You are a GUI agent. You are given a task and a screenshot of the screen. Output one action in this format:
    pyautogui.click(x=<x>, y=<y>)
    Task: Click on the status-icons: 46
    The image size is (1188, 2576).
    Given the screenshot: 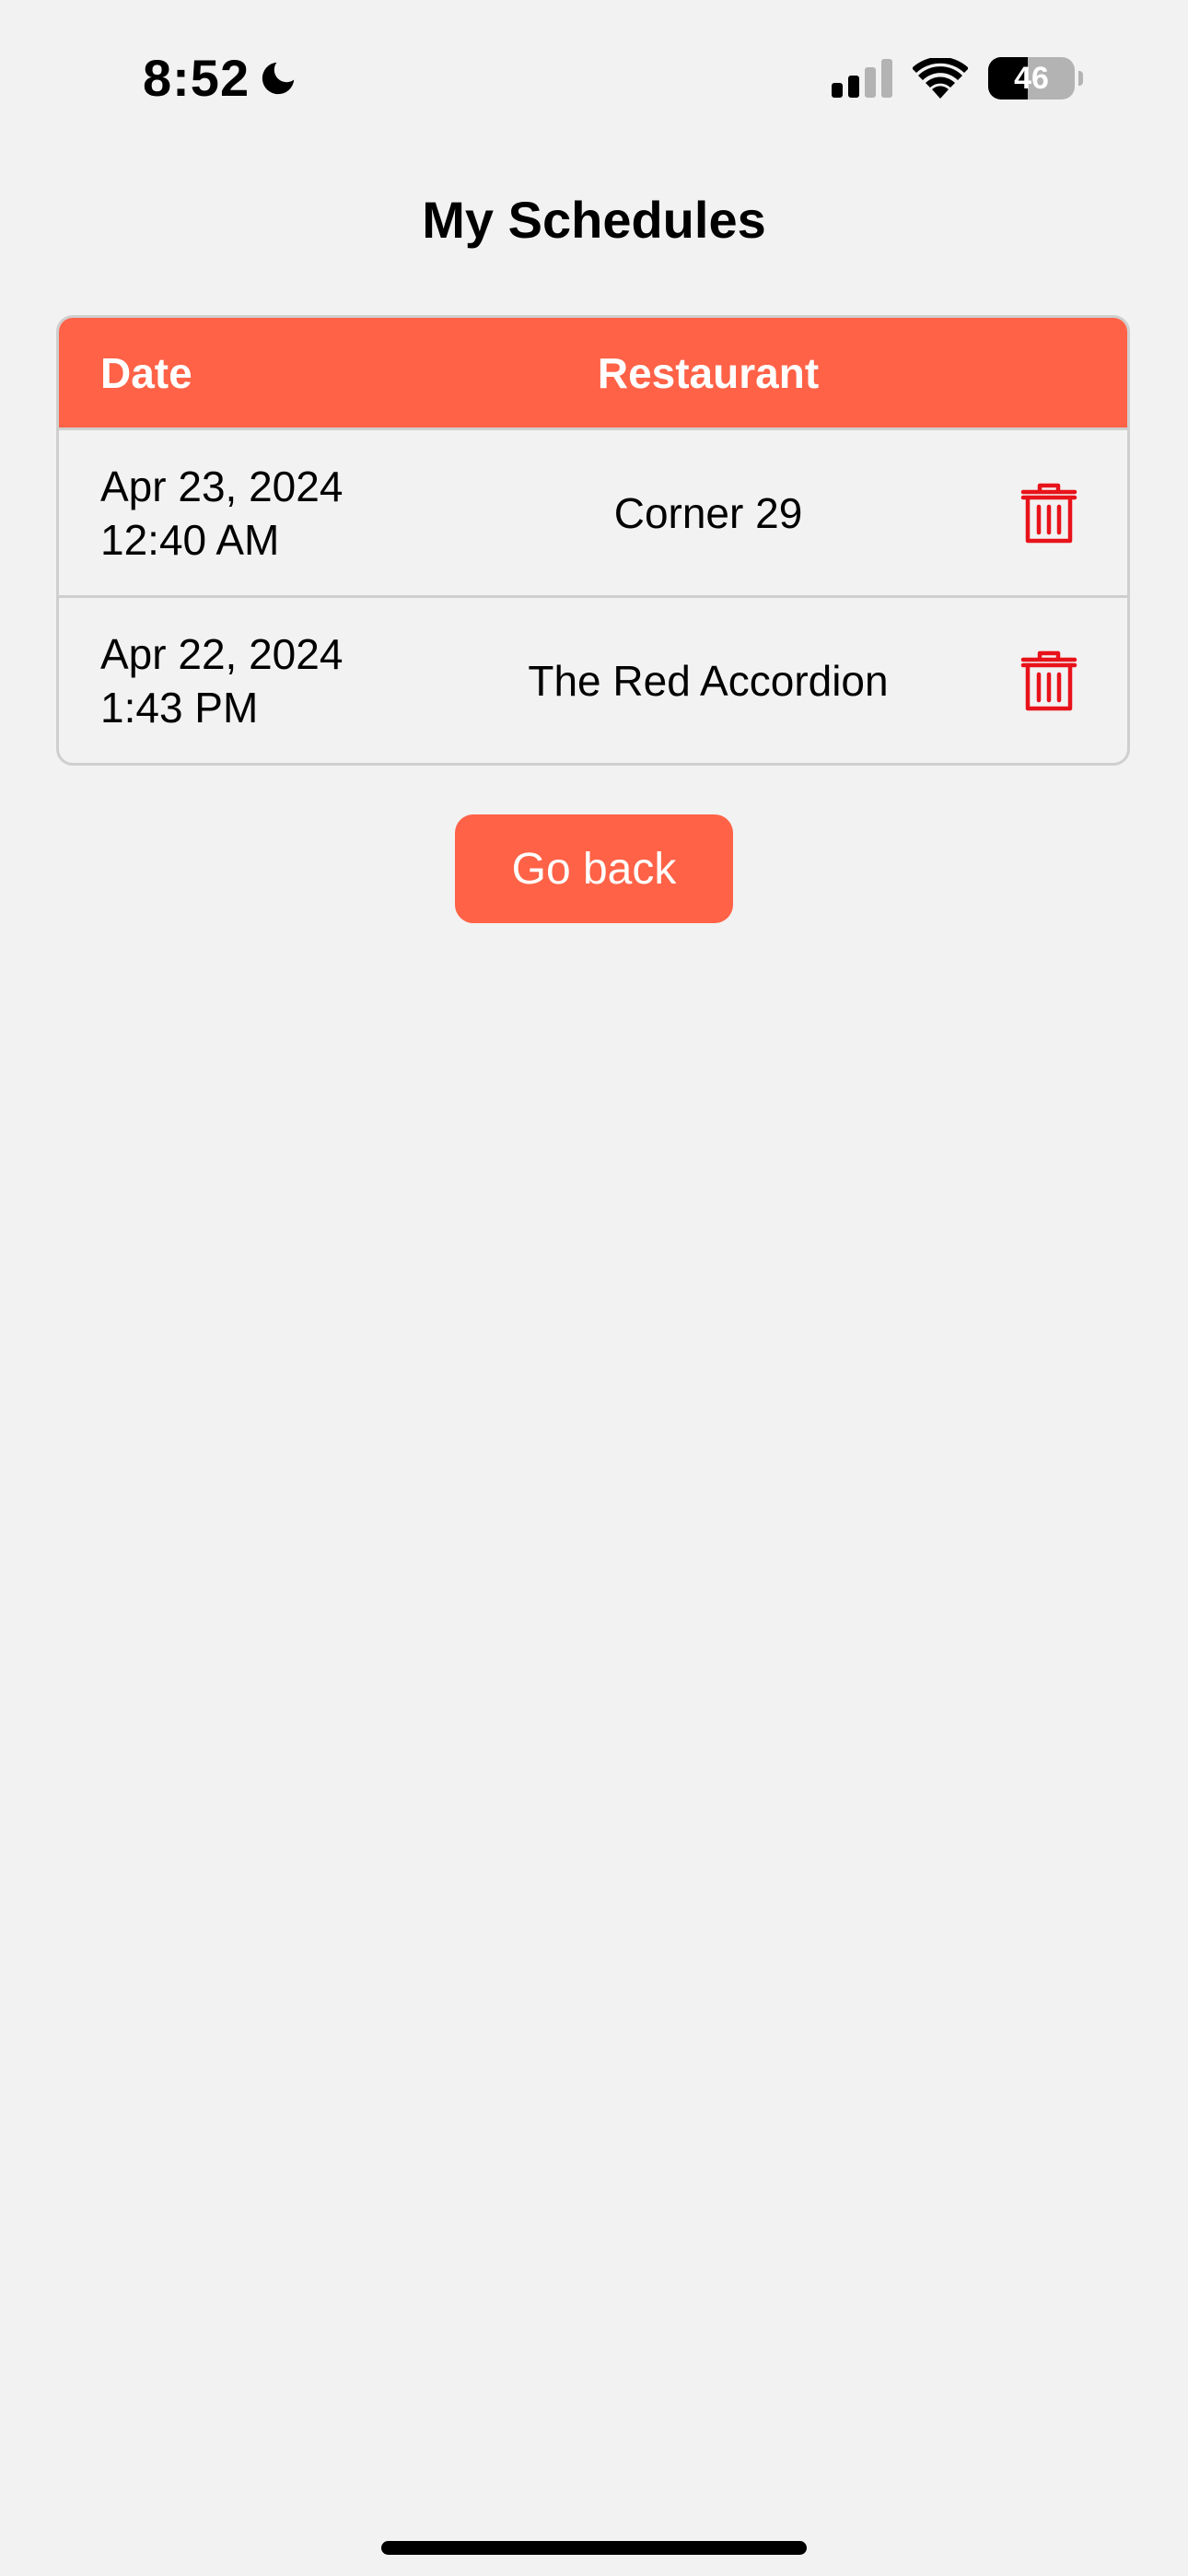 What is the action you would take?
    pyautogui.click(x=957, y=78)
    